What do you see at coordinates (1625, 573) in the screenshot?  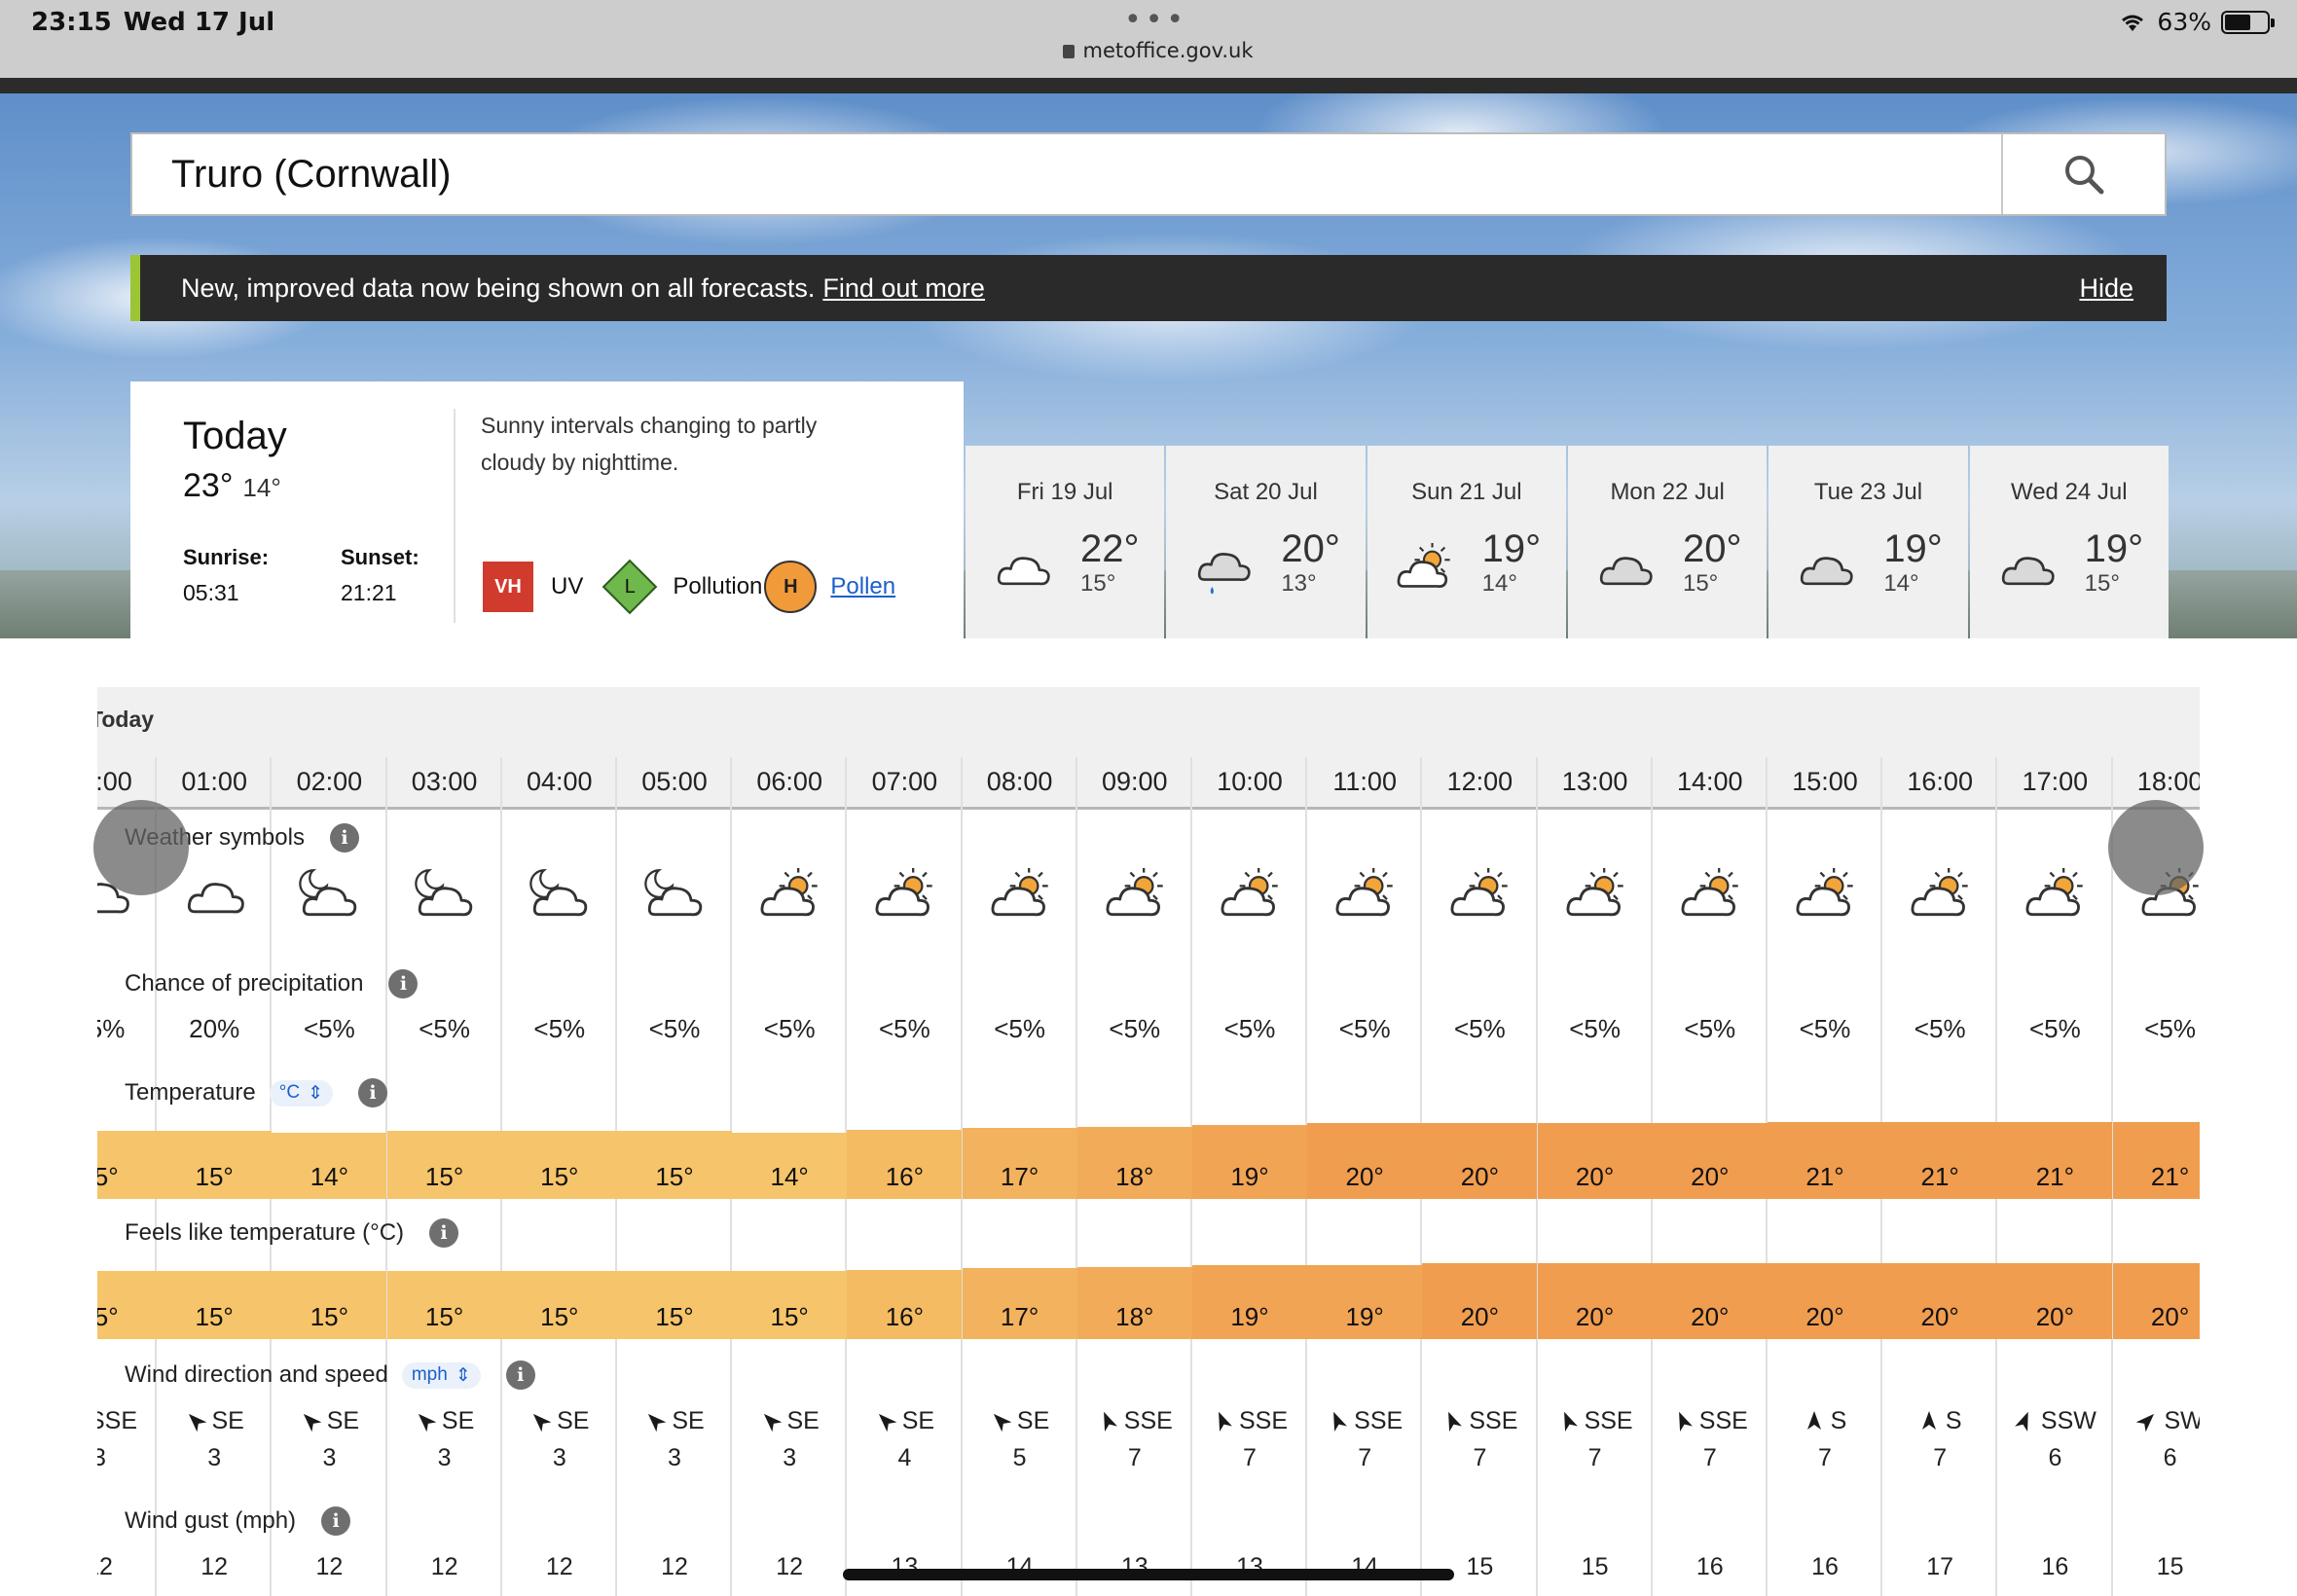 I see `grey-cloud-icon` at bounding box center [1625, 573].